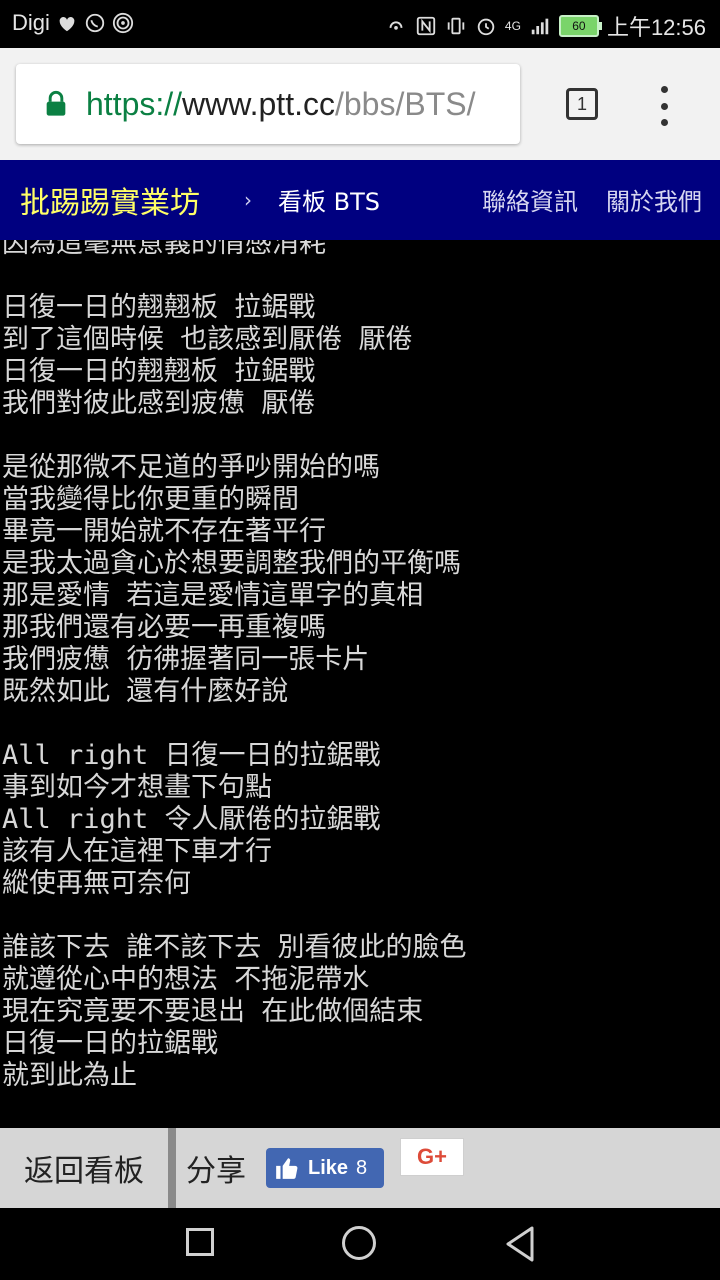 The image size is (720, 1280). What do you see at coordinates (186, 979) in the screenshot?
I see `article-line: 就遵從心中的想法 不拖泥帶水` at bounding box center [186, 979].